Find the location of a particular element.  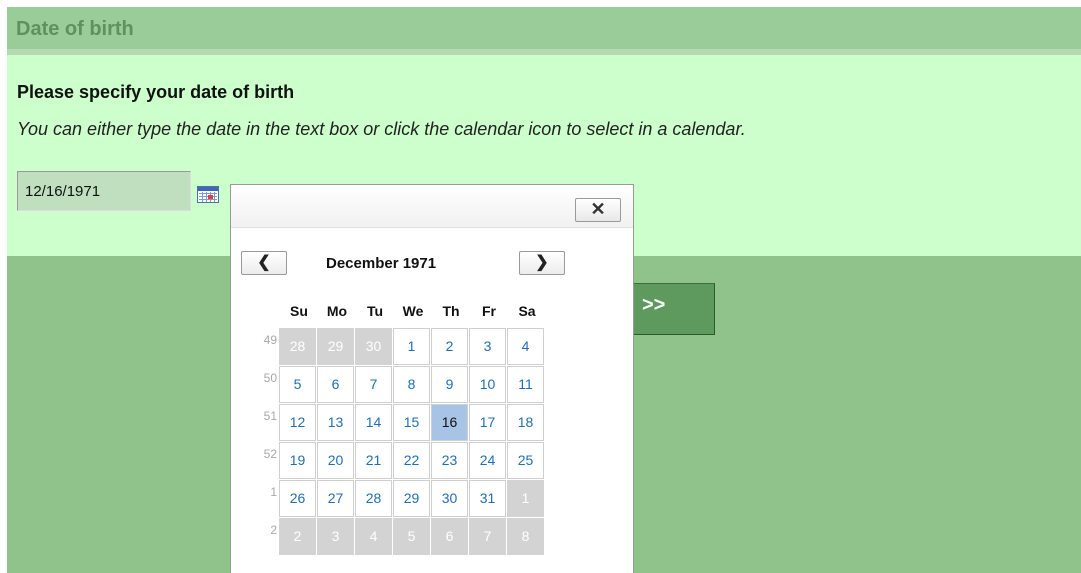

calendar-day-other-month: 7 is located at coordinates (487, 536).